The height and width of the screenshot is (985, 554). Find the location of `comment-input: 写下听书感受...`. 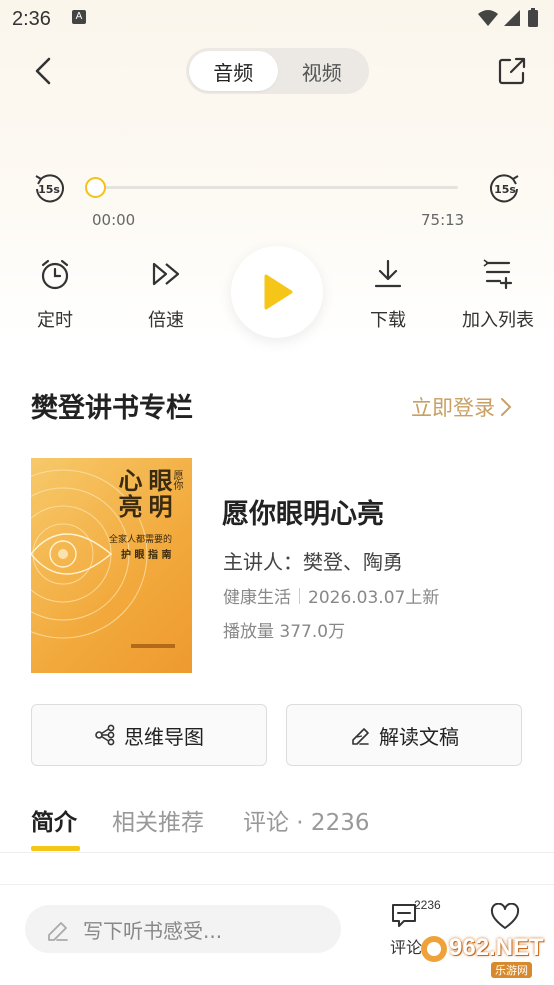

comment-input: 写下听书感受... is located at coordinates (183, 929).